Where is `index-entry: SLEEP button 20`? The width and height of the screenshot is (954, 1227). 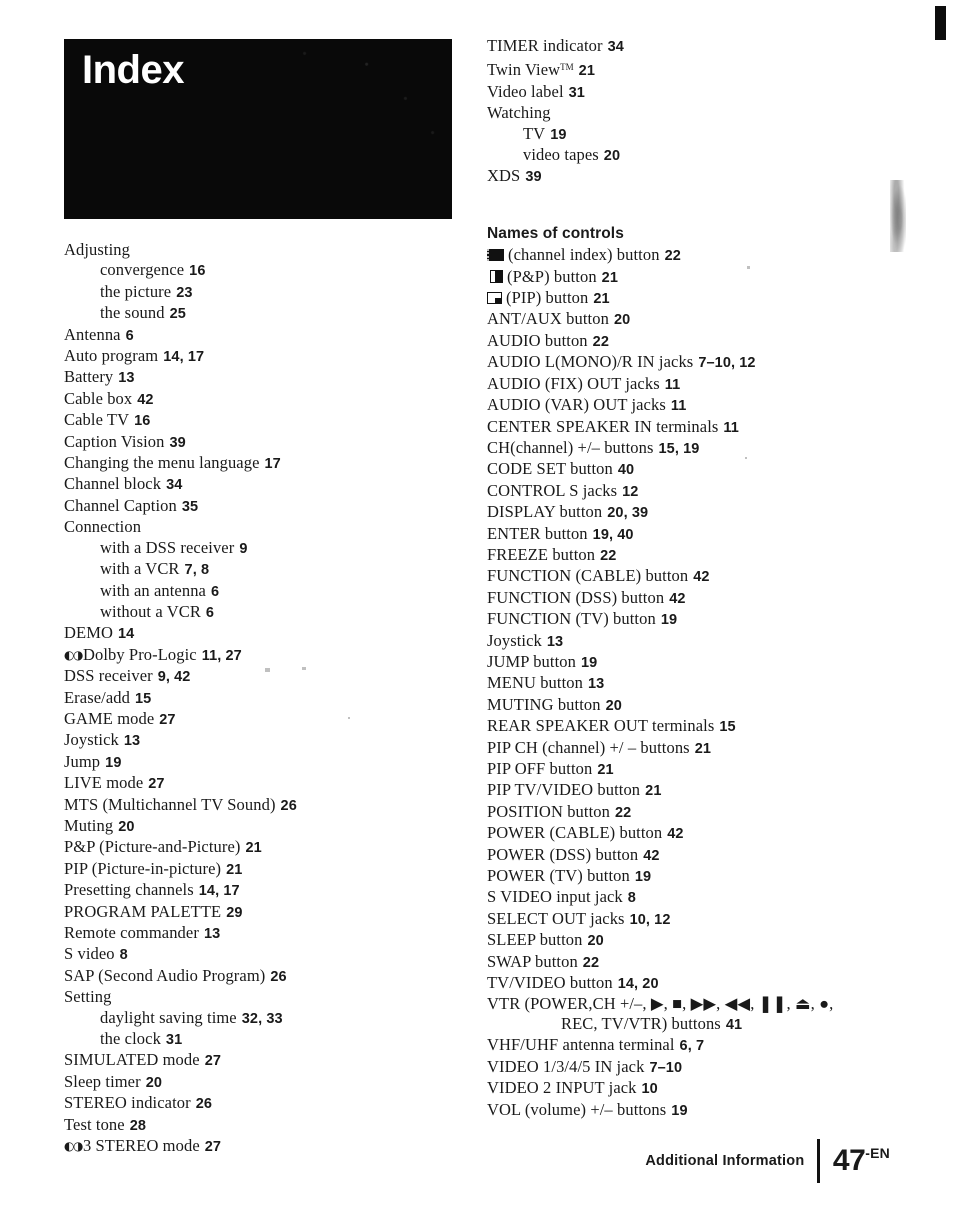 index-entry: SLEEP button 20 is located at coordinates (687, 940).